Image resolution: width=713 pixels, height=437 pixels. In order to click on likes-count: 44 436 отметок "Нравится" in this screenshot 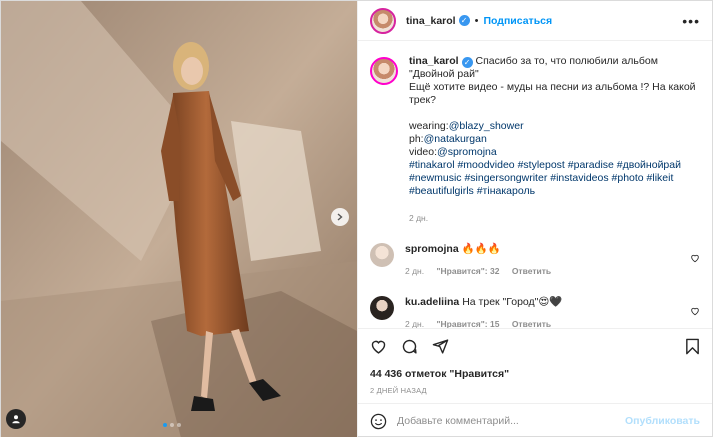, I will do `click(535, 372)`.